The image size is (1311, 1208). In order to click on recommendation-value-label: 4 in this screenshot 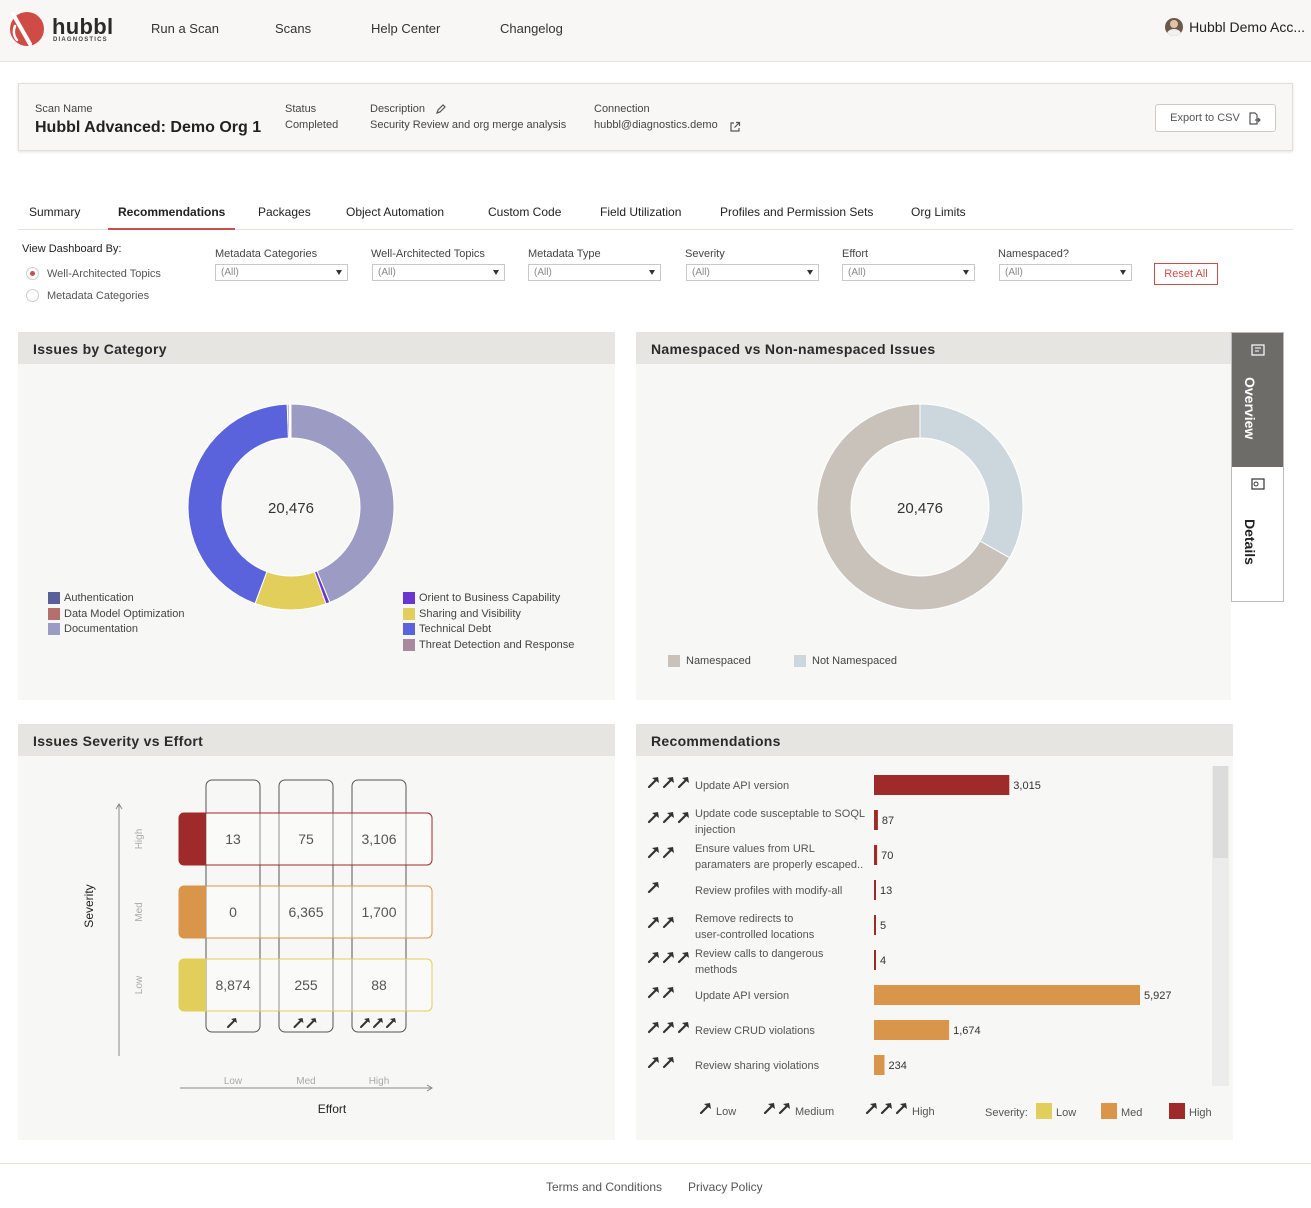, I will do `click(883, 961)`.